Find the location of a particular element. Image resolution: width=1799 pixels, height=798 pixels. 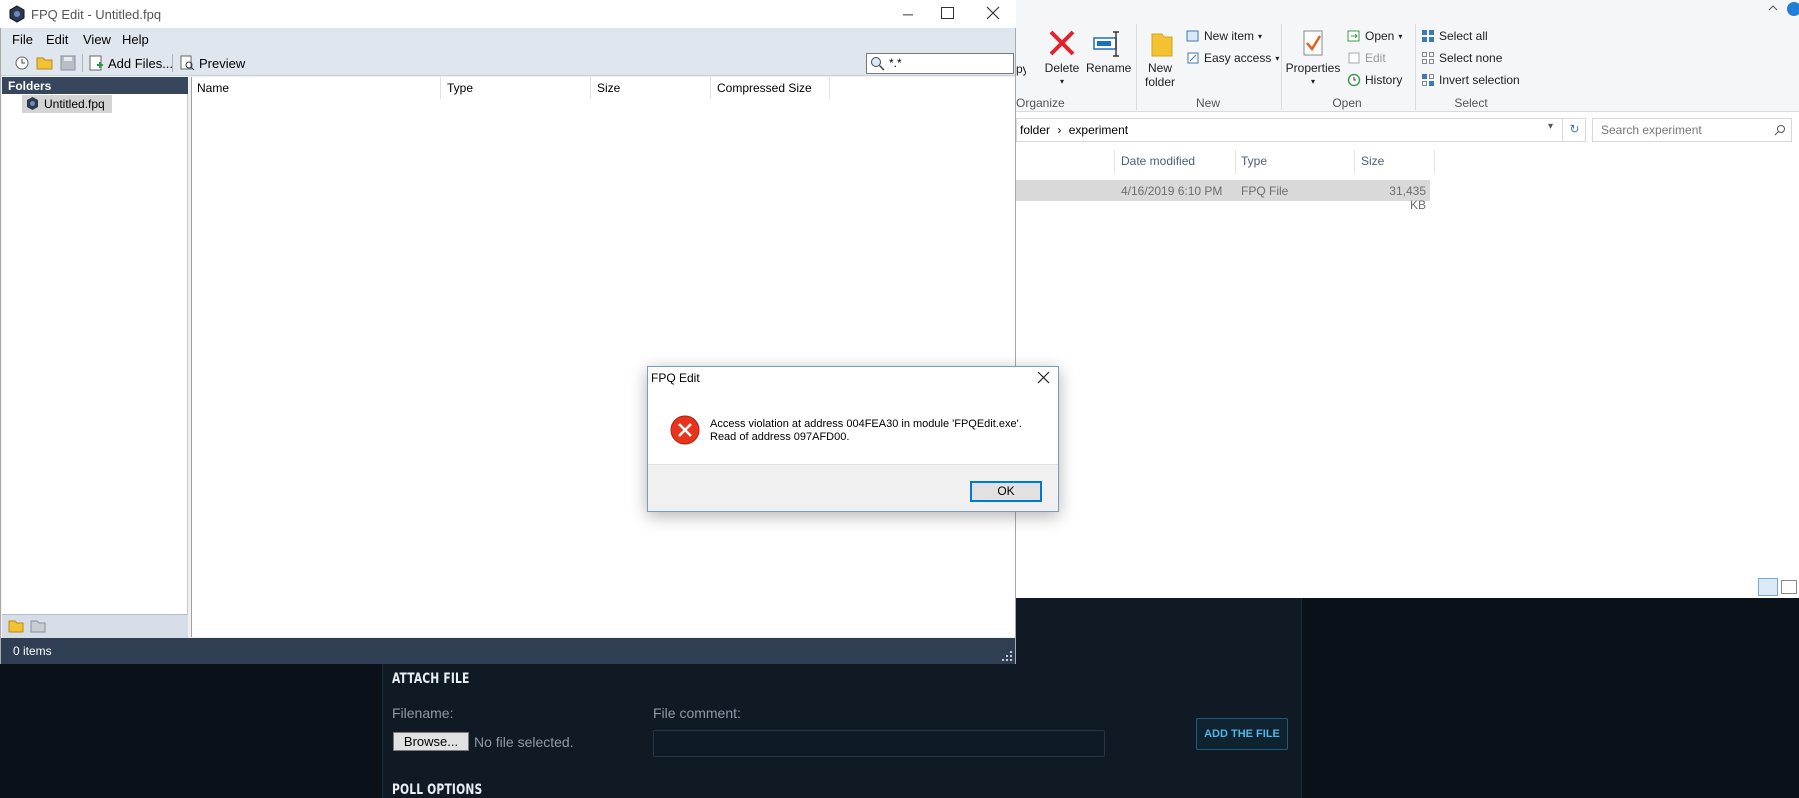

new-item-button: New item ▾ is located at coordinates (1224, 36).